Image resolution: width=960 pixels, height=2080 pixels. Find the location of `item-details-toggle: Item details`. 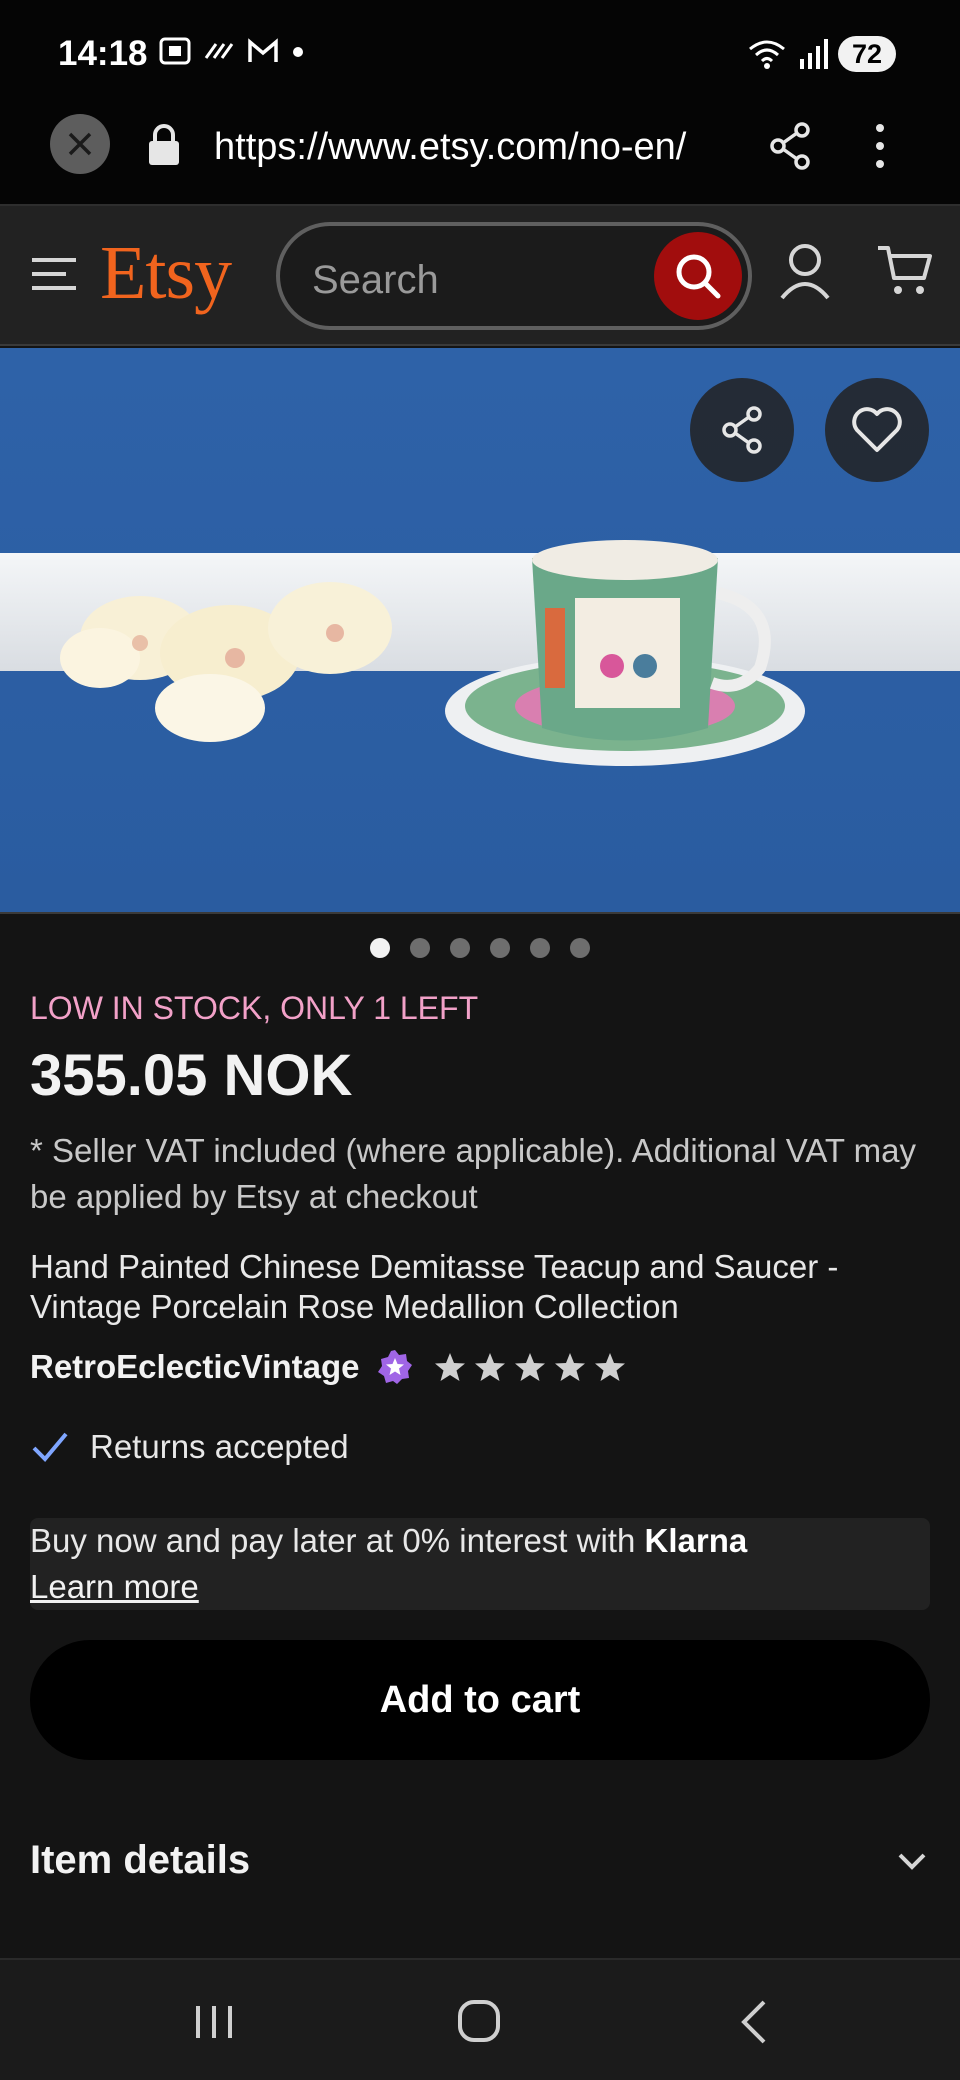

item-details-toggle: Item details is located at coordinates (480, 1860).